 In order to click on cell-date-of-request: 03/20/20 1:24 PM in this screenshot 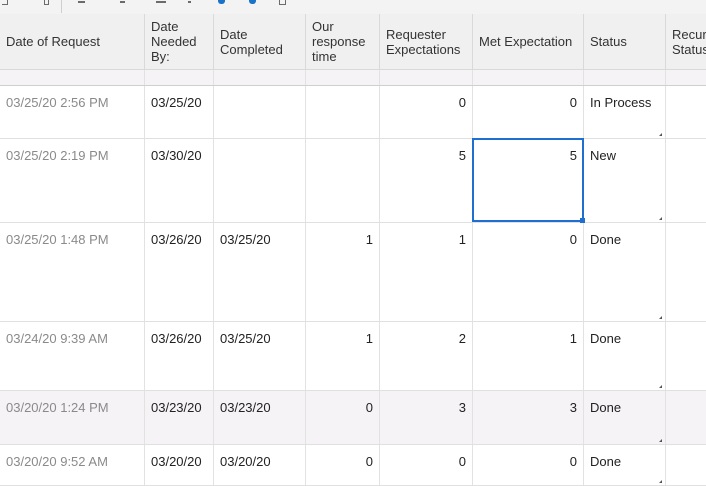, I will do `click(72, 417)`.